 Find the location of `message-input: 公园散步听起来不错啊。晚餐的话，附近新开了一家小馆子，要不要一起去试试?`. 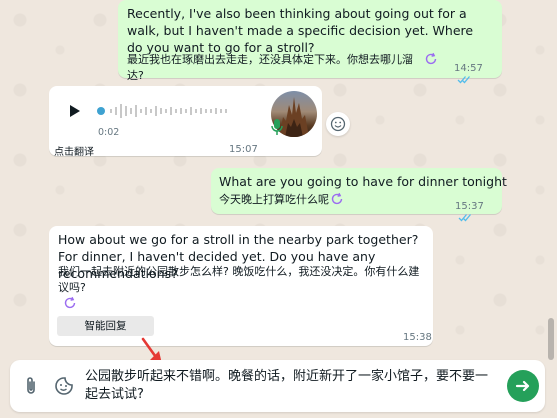

message-input: 公园散步听起来不错啊。晚餐的话，附近新开了一家小馆子，要不要一起去试试? is located at coordinates (290, 386).